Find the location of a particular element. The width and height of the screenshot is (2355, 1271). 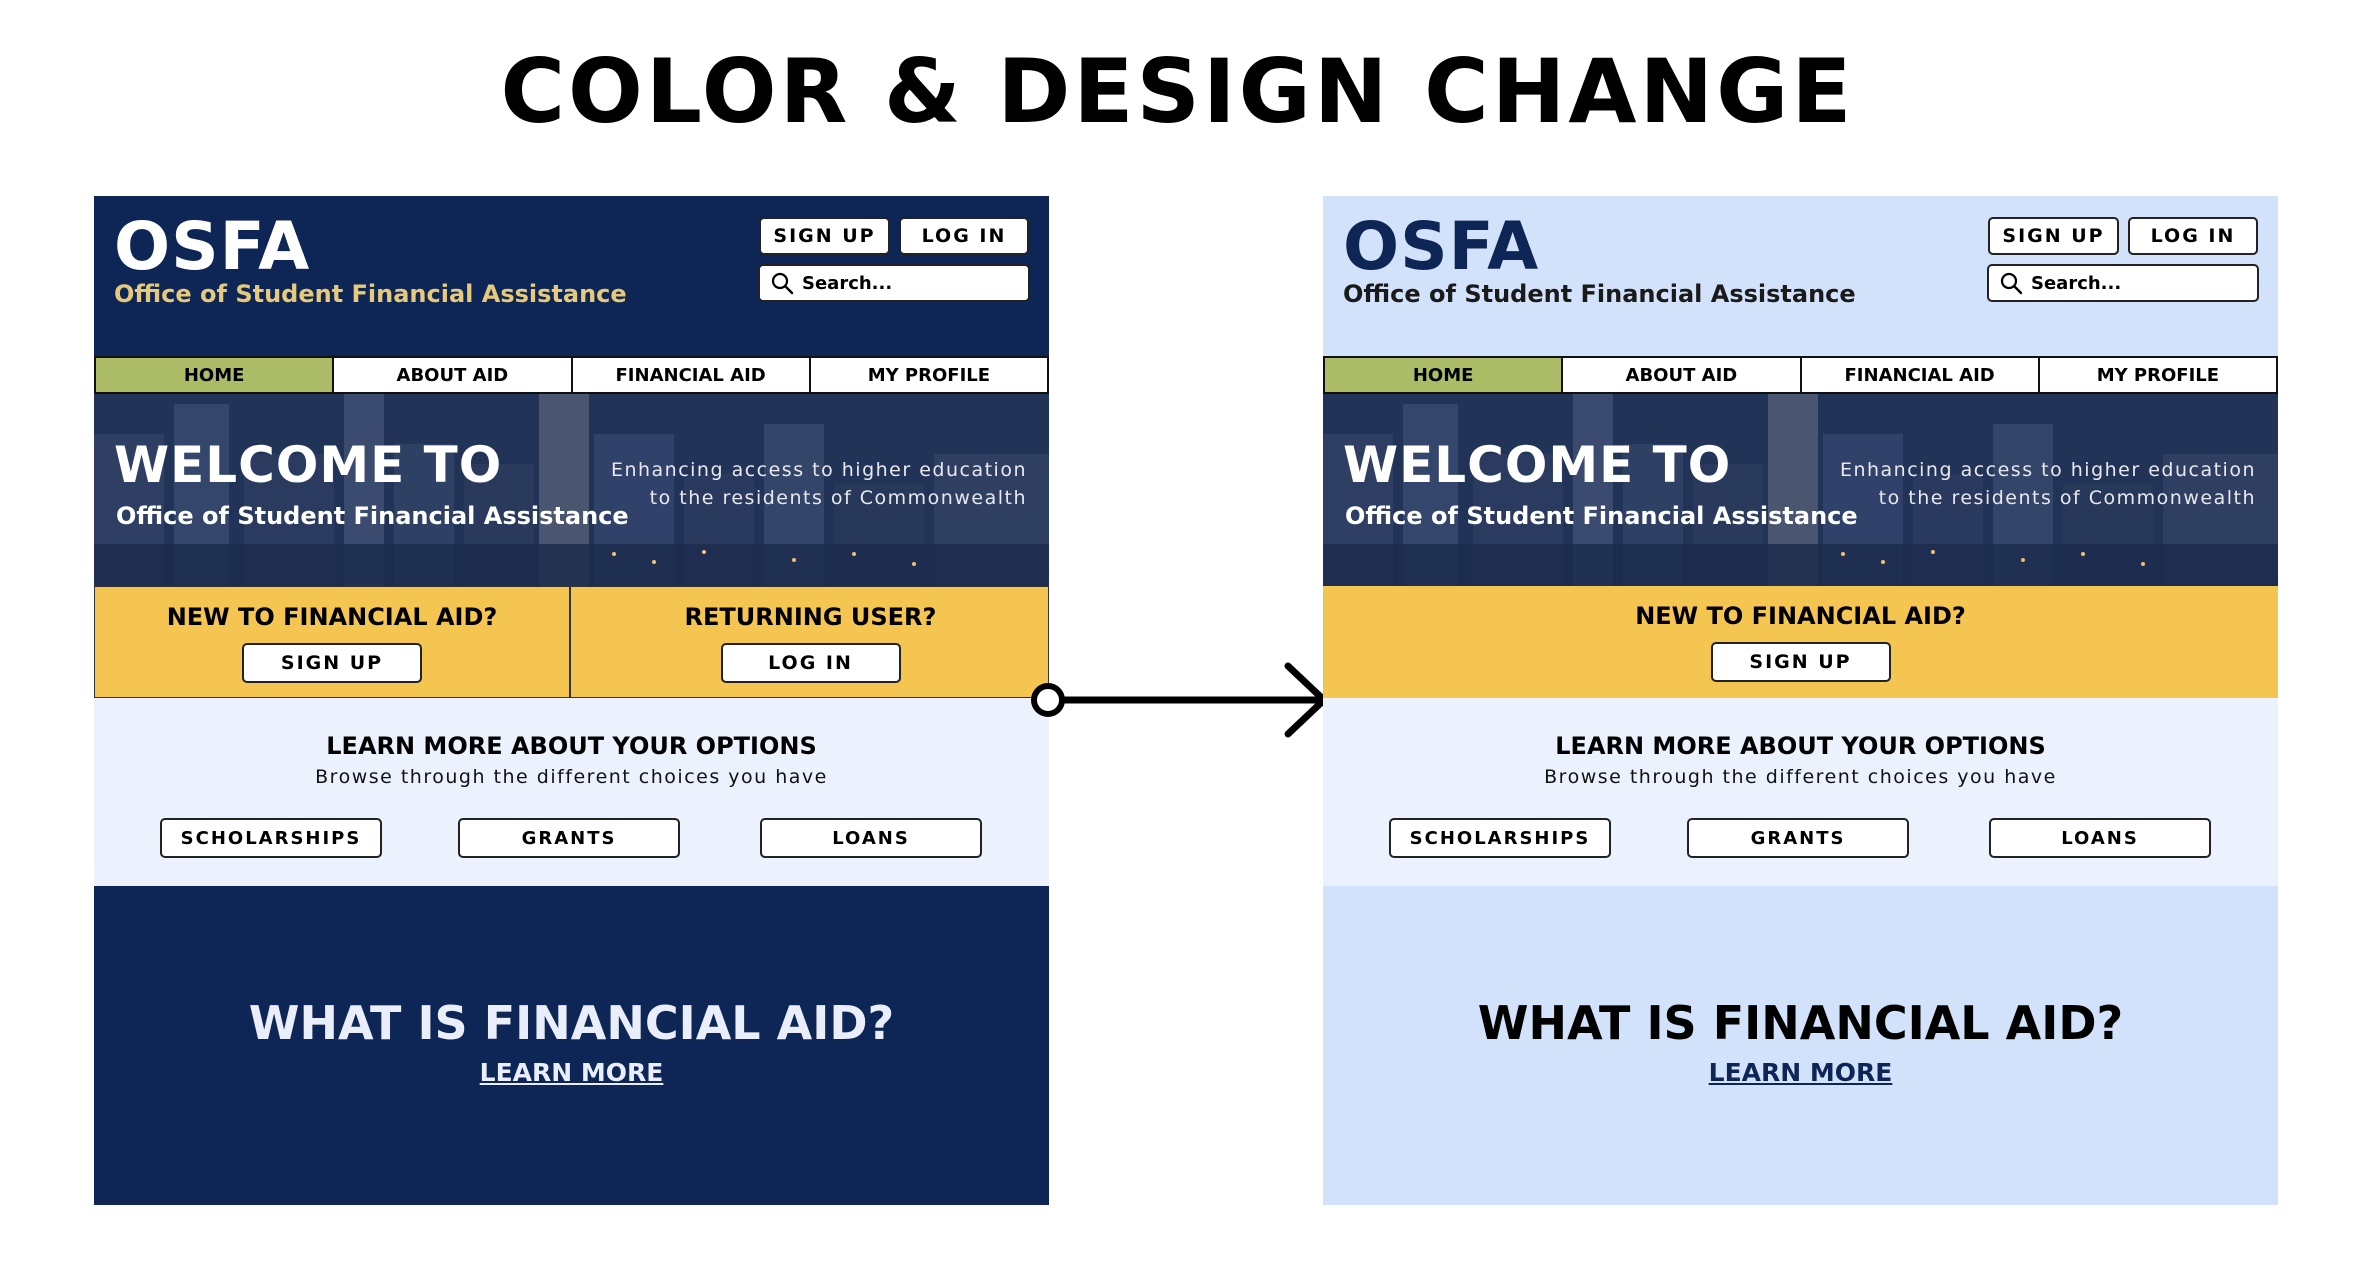

arrow-right-icon is located at coordinates (1179, 700).